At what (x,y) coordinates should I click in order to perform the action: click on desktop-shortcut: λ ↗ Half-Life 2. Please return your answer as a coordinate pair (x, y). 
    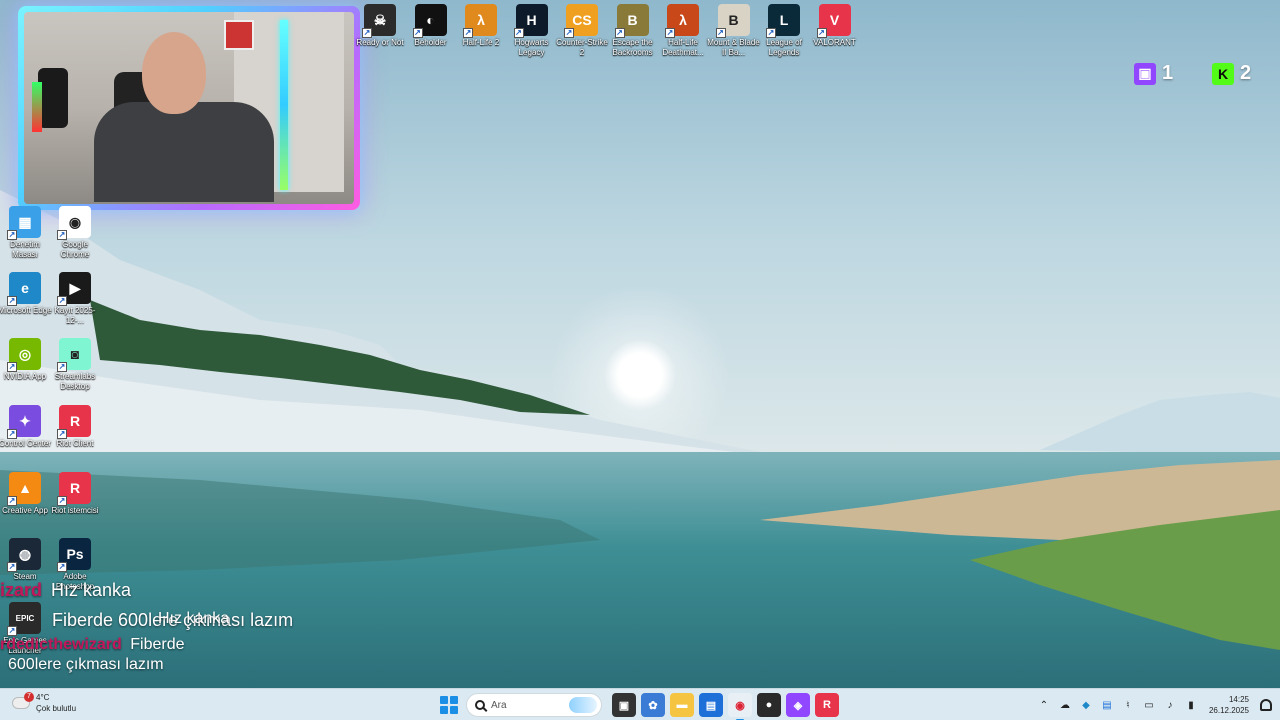
    Looking at the image, I should click on (481, 26).